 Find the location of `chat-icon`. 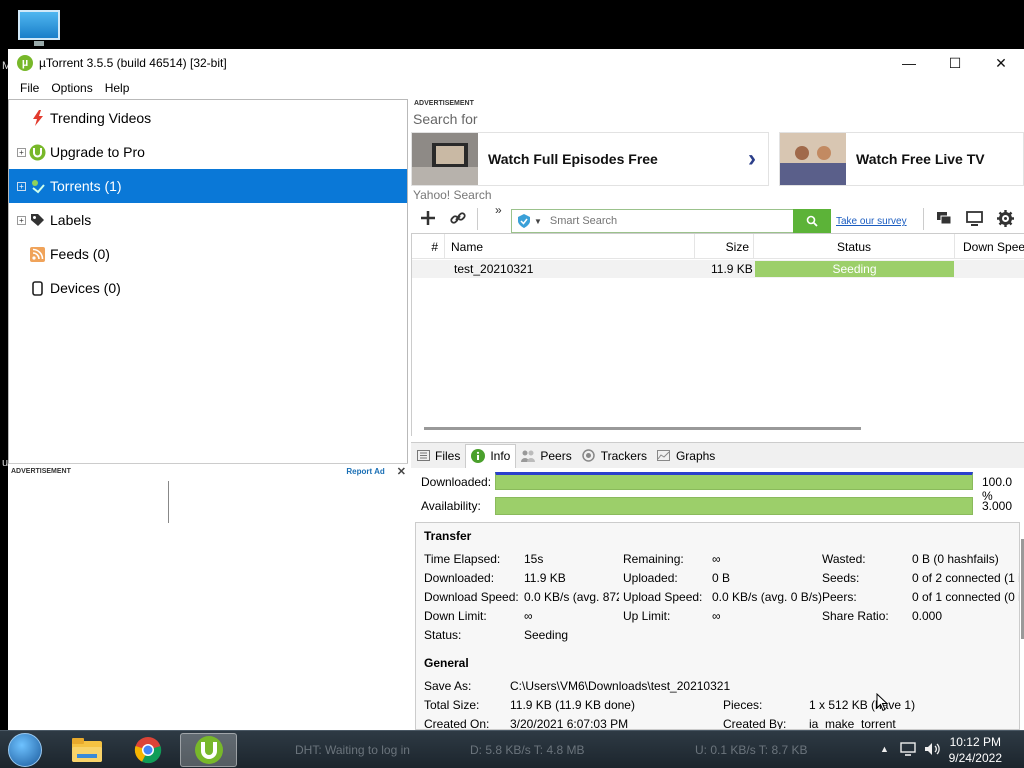

chat-icon is located at coordinates (944, 218).